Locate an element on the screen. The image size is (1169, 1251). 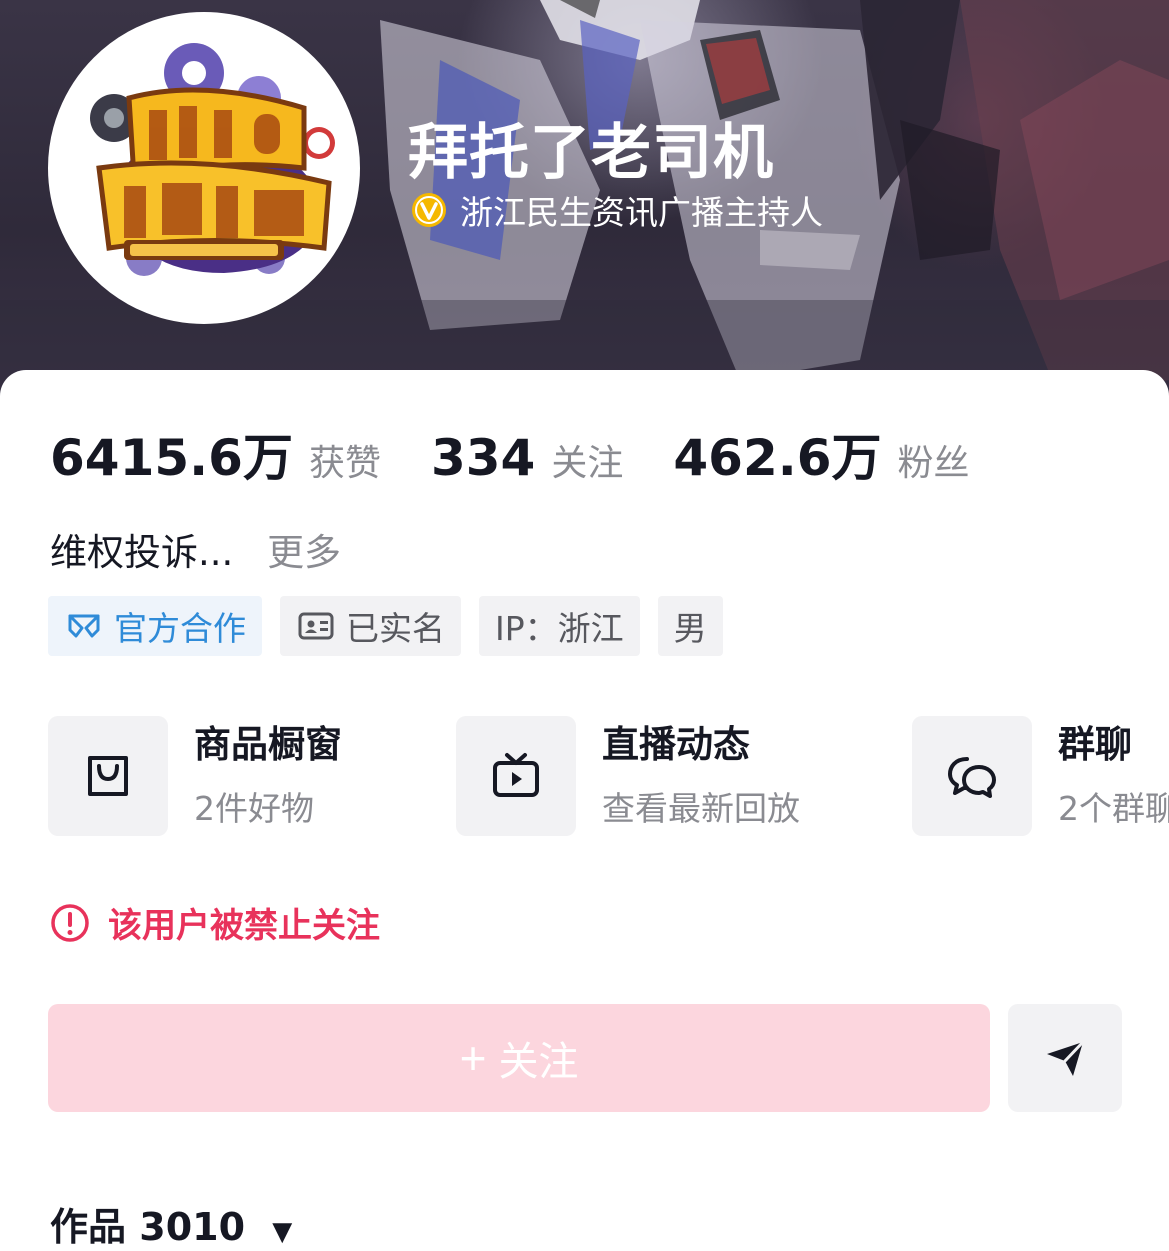
tag-official-label: 官方合作 is located at coordinates (180, 628).